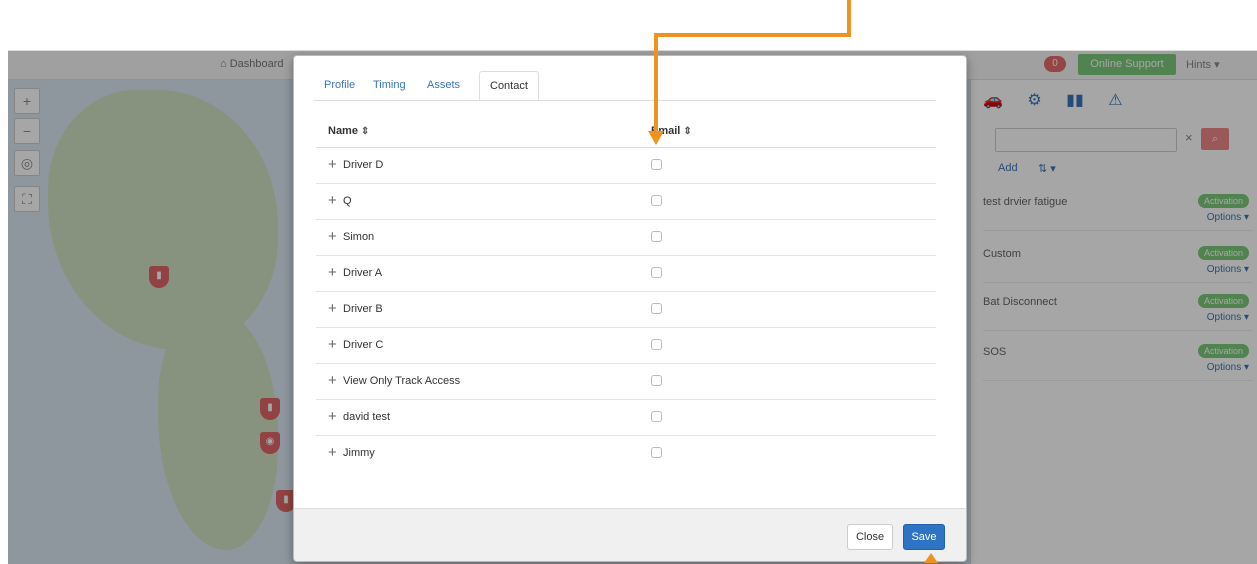 The height and width of the screenshot is (564, 1257). I want to click on contact-name: View Only Track Access, so click(402, 381).